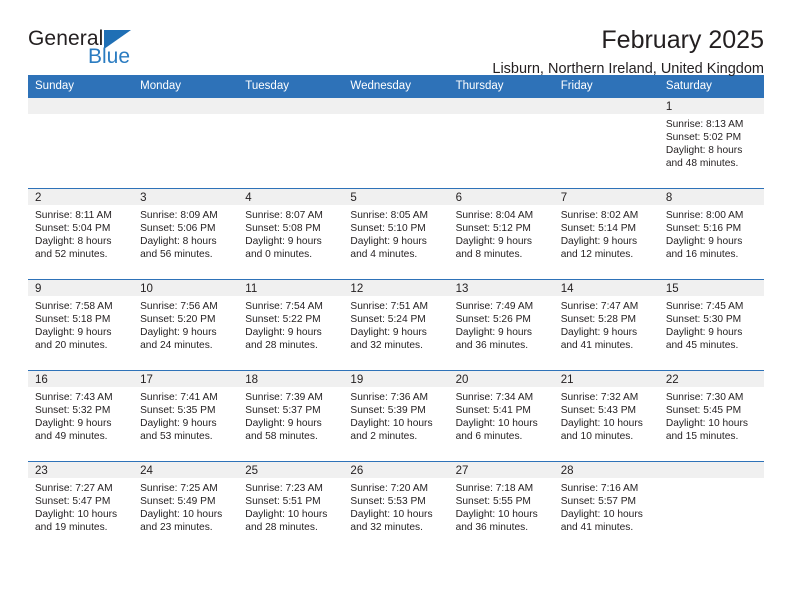 Image resolution: width=792 pixels, height=612 pixels. What do you see at coordinates (386, 528) in the screenshot?
I see `daylight-duration-line2: and 32 minutes.` at bounding box center [386, 528].